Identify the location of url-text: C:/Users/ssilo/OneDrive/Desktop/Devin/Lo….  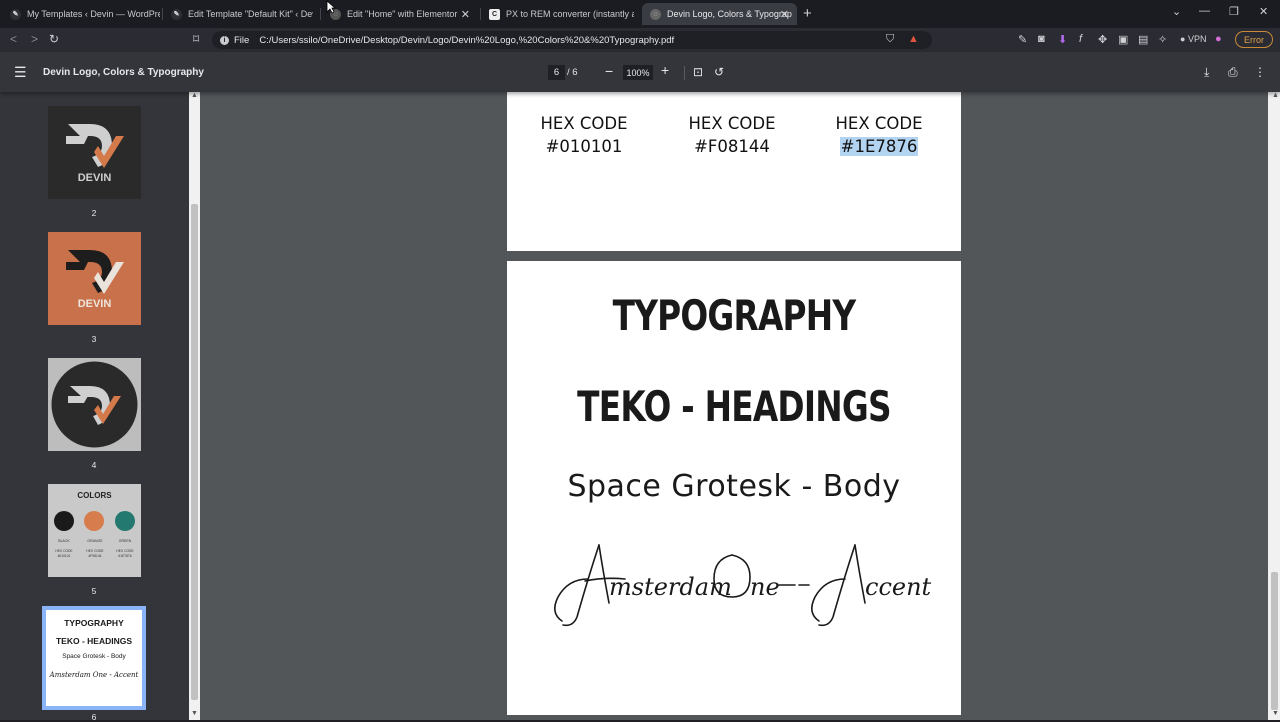
(466, 40).